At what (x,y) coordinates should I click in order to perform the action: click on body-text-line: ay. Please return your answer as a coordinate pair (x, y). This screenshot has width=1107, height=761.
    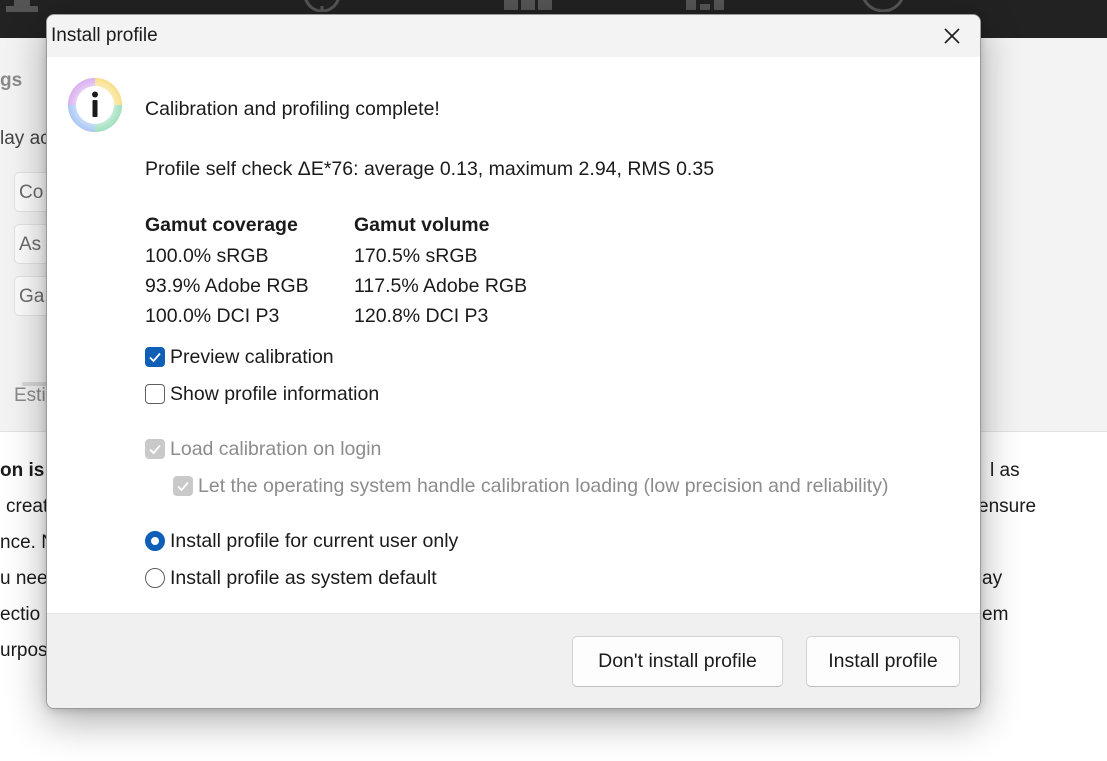
    Looking at the image, I should click on (992, 578).